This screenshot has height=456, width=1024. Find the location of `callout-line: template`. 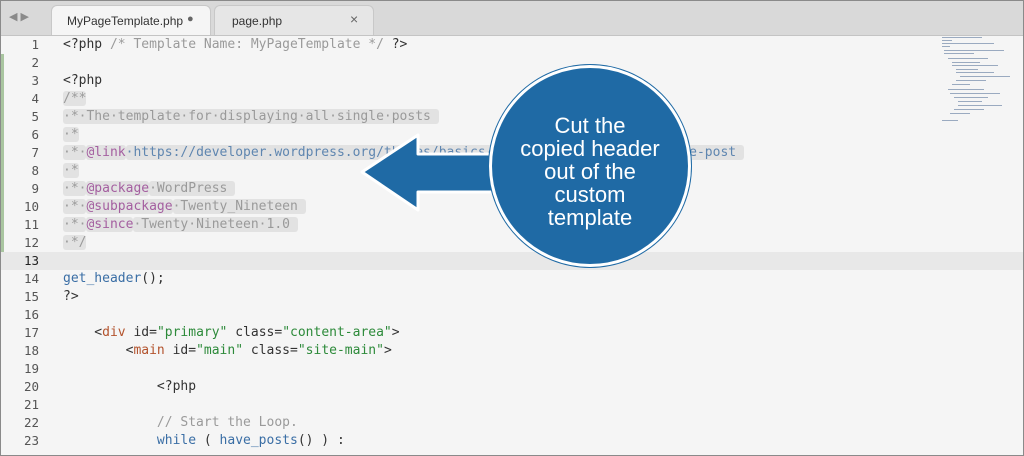

callout-line: template is located at coordinates (590, 217).